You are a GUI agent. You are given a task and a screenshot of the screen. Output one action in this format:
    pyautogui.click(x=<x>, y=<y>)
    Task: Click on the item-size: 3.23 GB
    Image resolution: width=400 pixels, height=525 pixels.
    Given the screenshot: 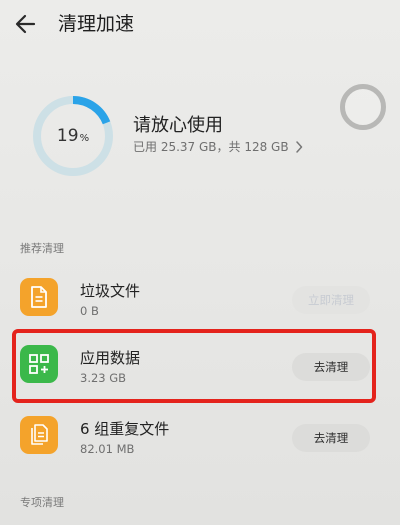 What is the action you would take?
    pyautogui.click(x=103, y=378)
    